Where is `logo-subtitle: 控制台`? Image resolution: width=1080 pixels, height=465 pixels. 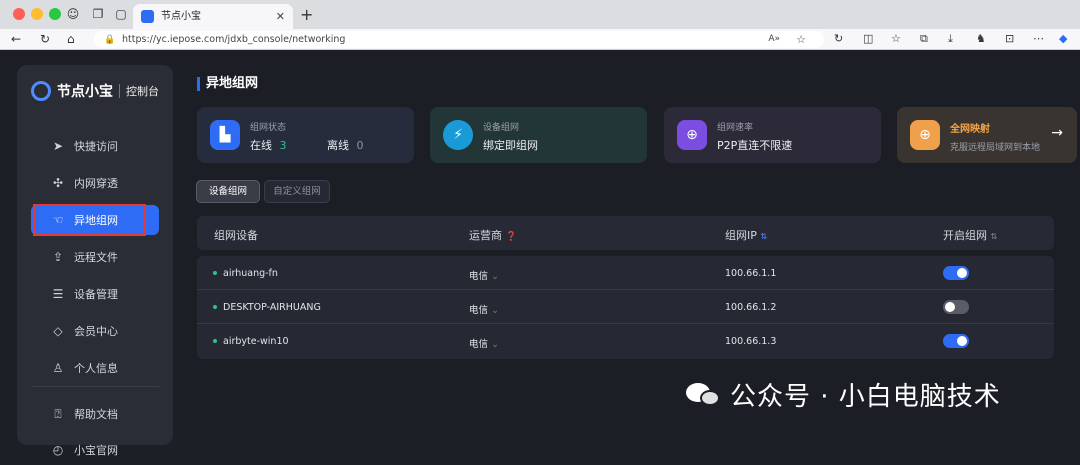
logo-subtitle: 控制台 is located at coordinates (142, 91).